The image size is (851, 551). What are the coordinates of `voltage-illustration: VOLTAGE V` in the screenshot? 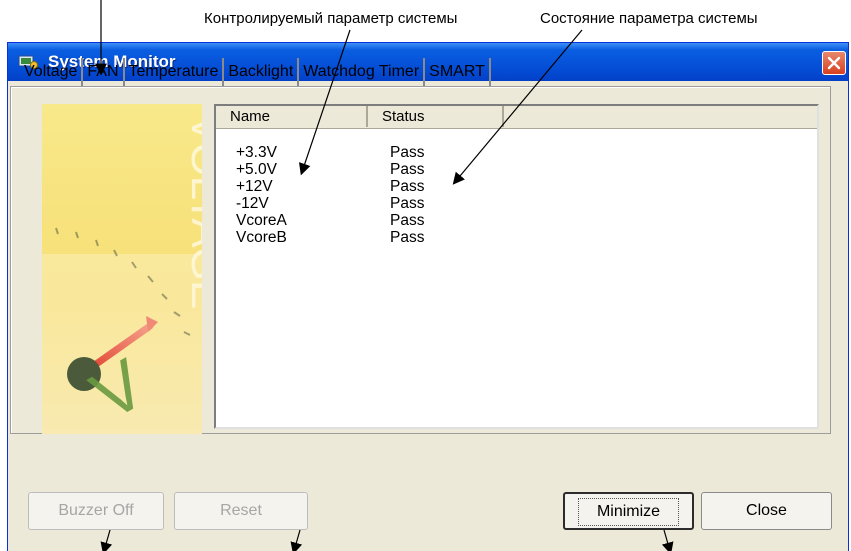 It's located at (122, 269).